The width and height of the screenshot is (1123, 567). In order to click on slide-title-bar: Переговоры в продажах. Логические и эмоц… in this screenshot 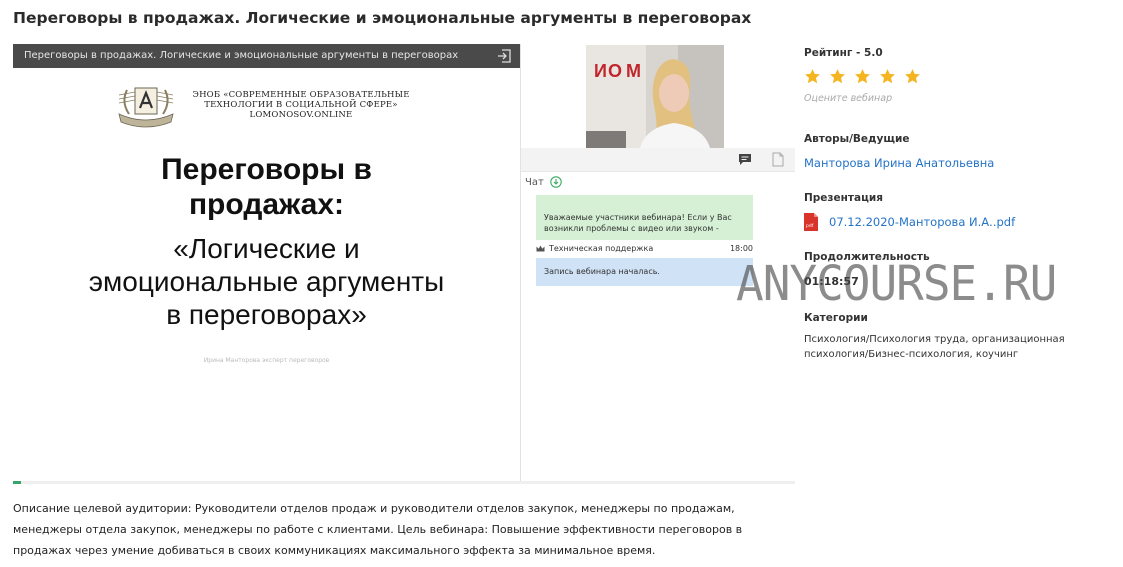, I will do `click(266, 56)`.